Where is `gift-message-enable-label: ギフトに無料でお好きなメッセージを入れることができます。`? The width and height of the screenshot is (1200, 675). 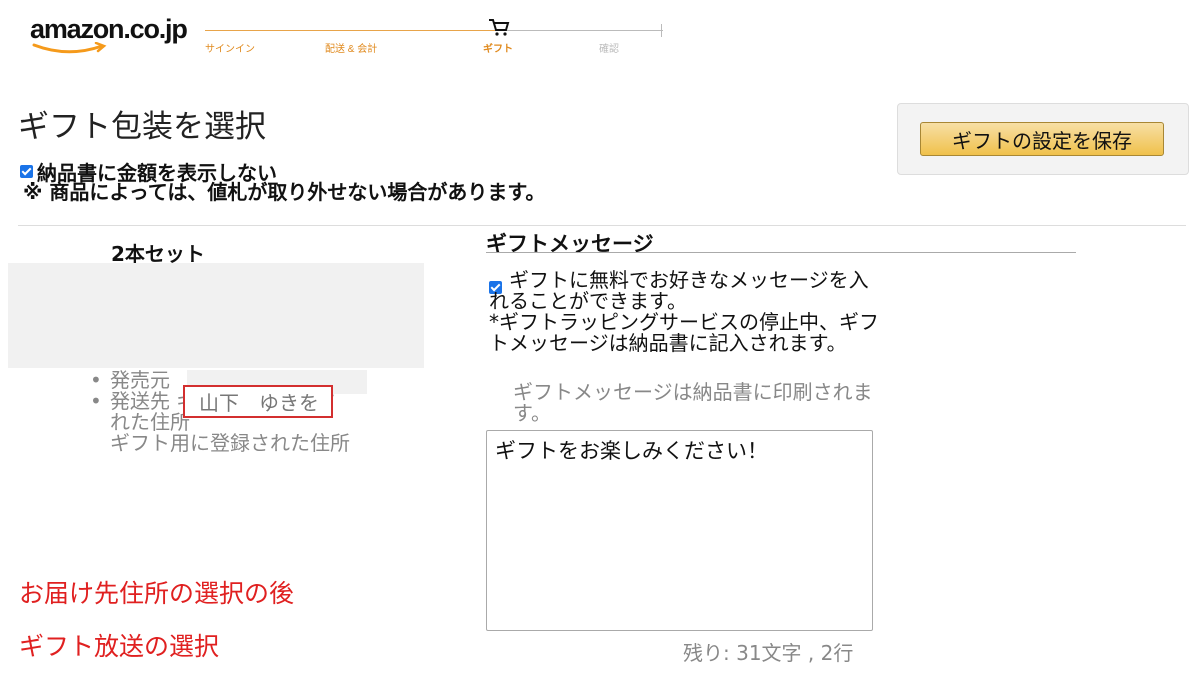 gift-message-enable-label: ギフトに無料でお好きなメッセージを入れることができます。 is located at coordinates (679, 290).